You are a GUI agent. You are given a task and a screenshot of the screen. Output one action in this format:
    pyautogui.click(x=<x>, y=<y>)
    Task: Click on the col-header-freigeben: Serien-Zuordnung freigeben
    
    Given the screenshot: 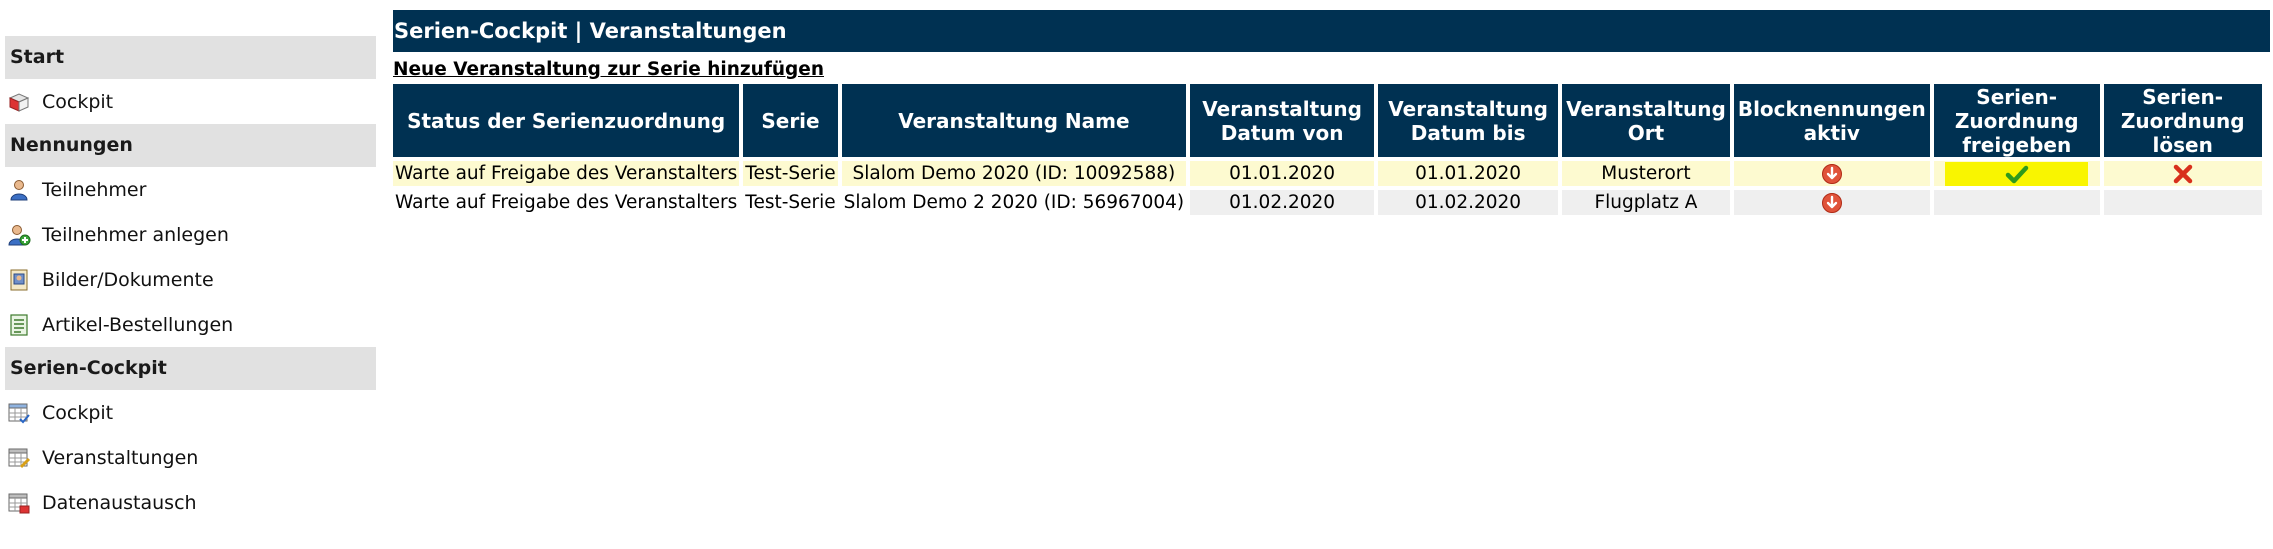 What is the action you would take?
    pyautogui.click(x=2016, y=120)
    